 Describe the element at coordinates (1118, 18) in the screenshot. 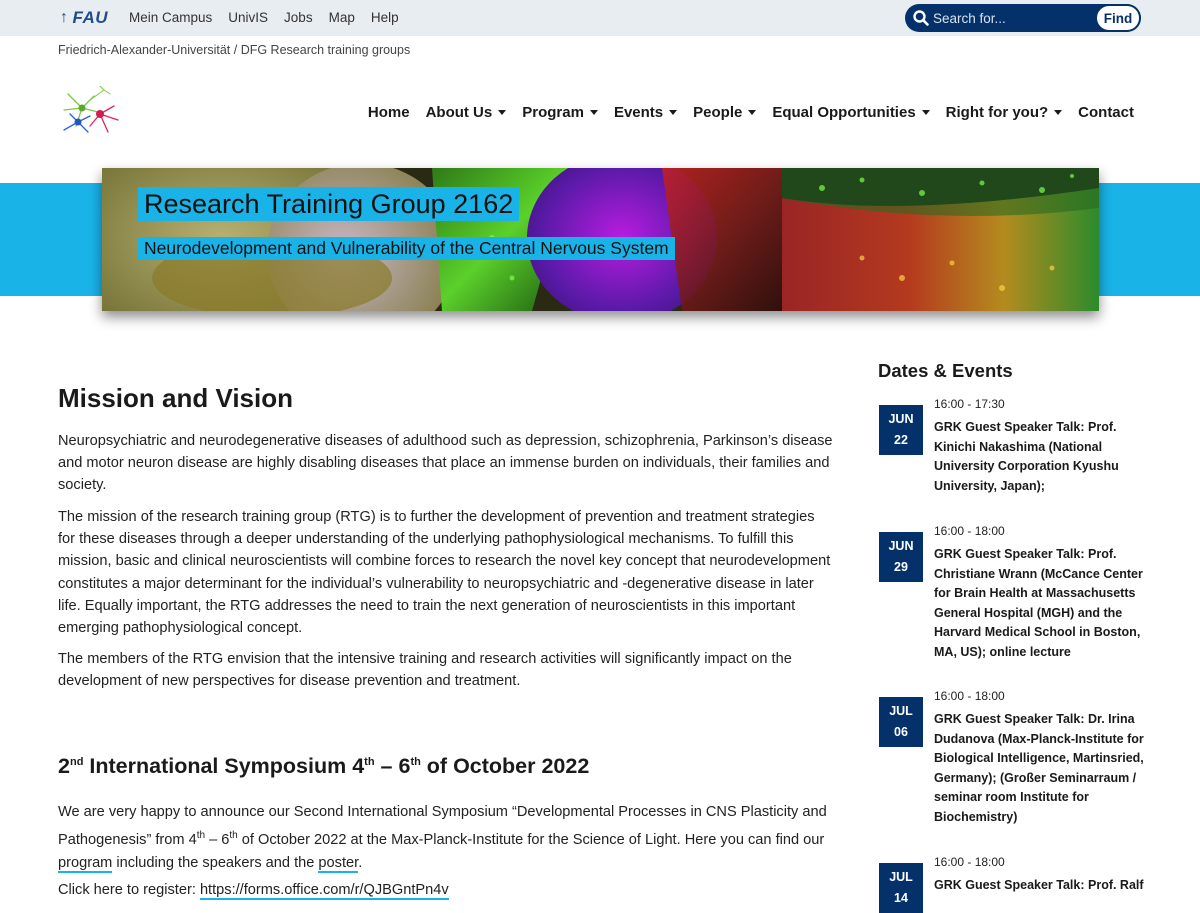

I see `find-button: Find` at that location.